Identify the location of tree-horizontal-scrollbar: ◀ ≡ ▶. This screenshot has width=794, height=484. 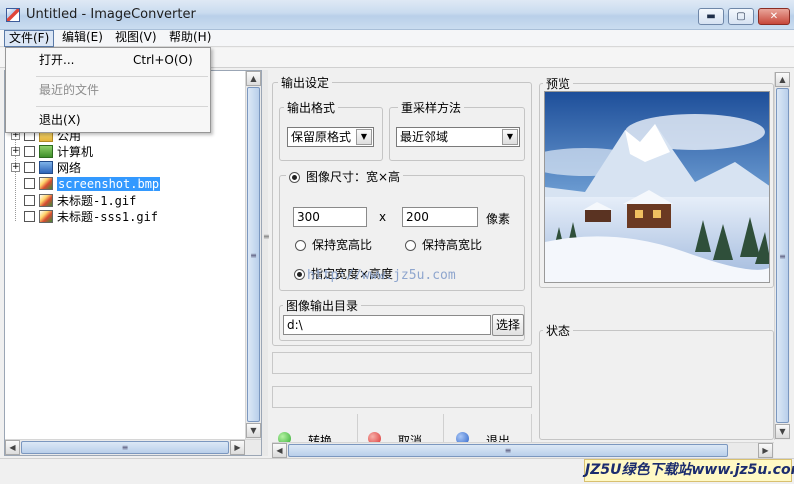
(133, 447).